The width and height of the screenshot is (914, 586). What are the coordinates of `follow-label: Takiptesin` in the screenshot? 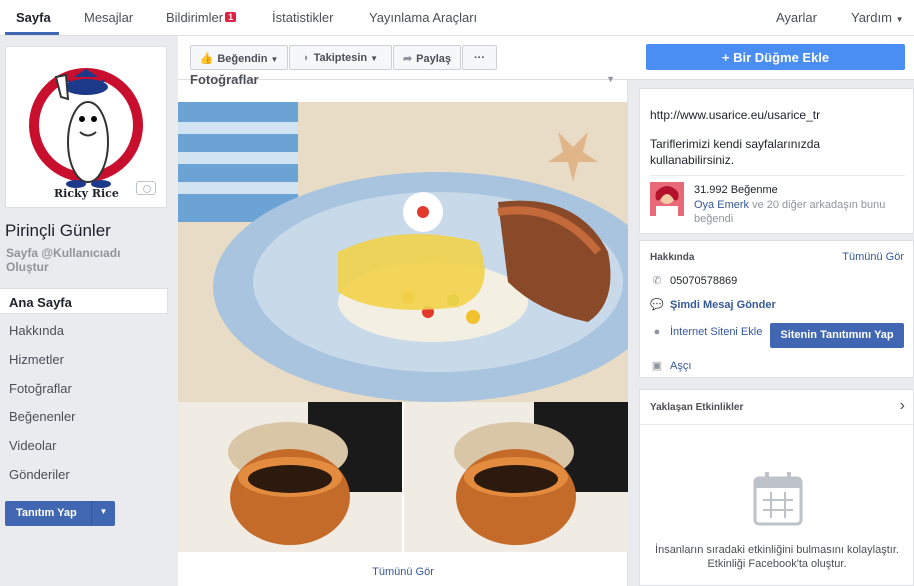 It's located at (340, 58).